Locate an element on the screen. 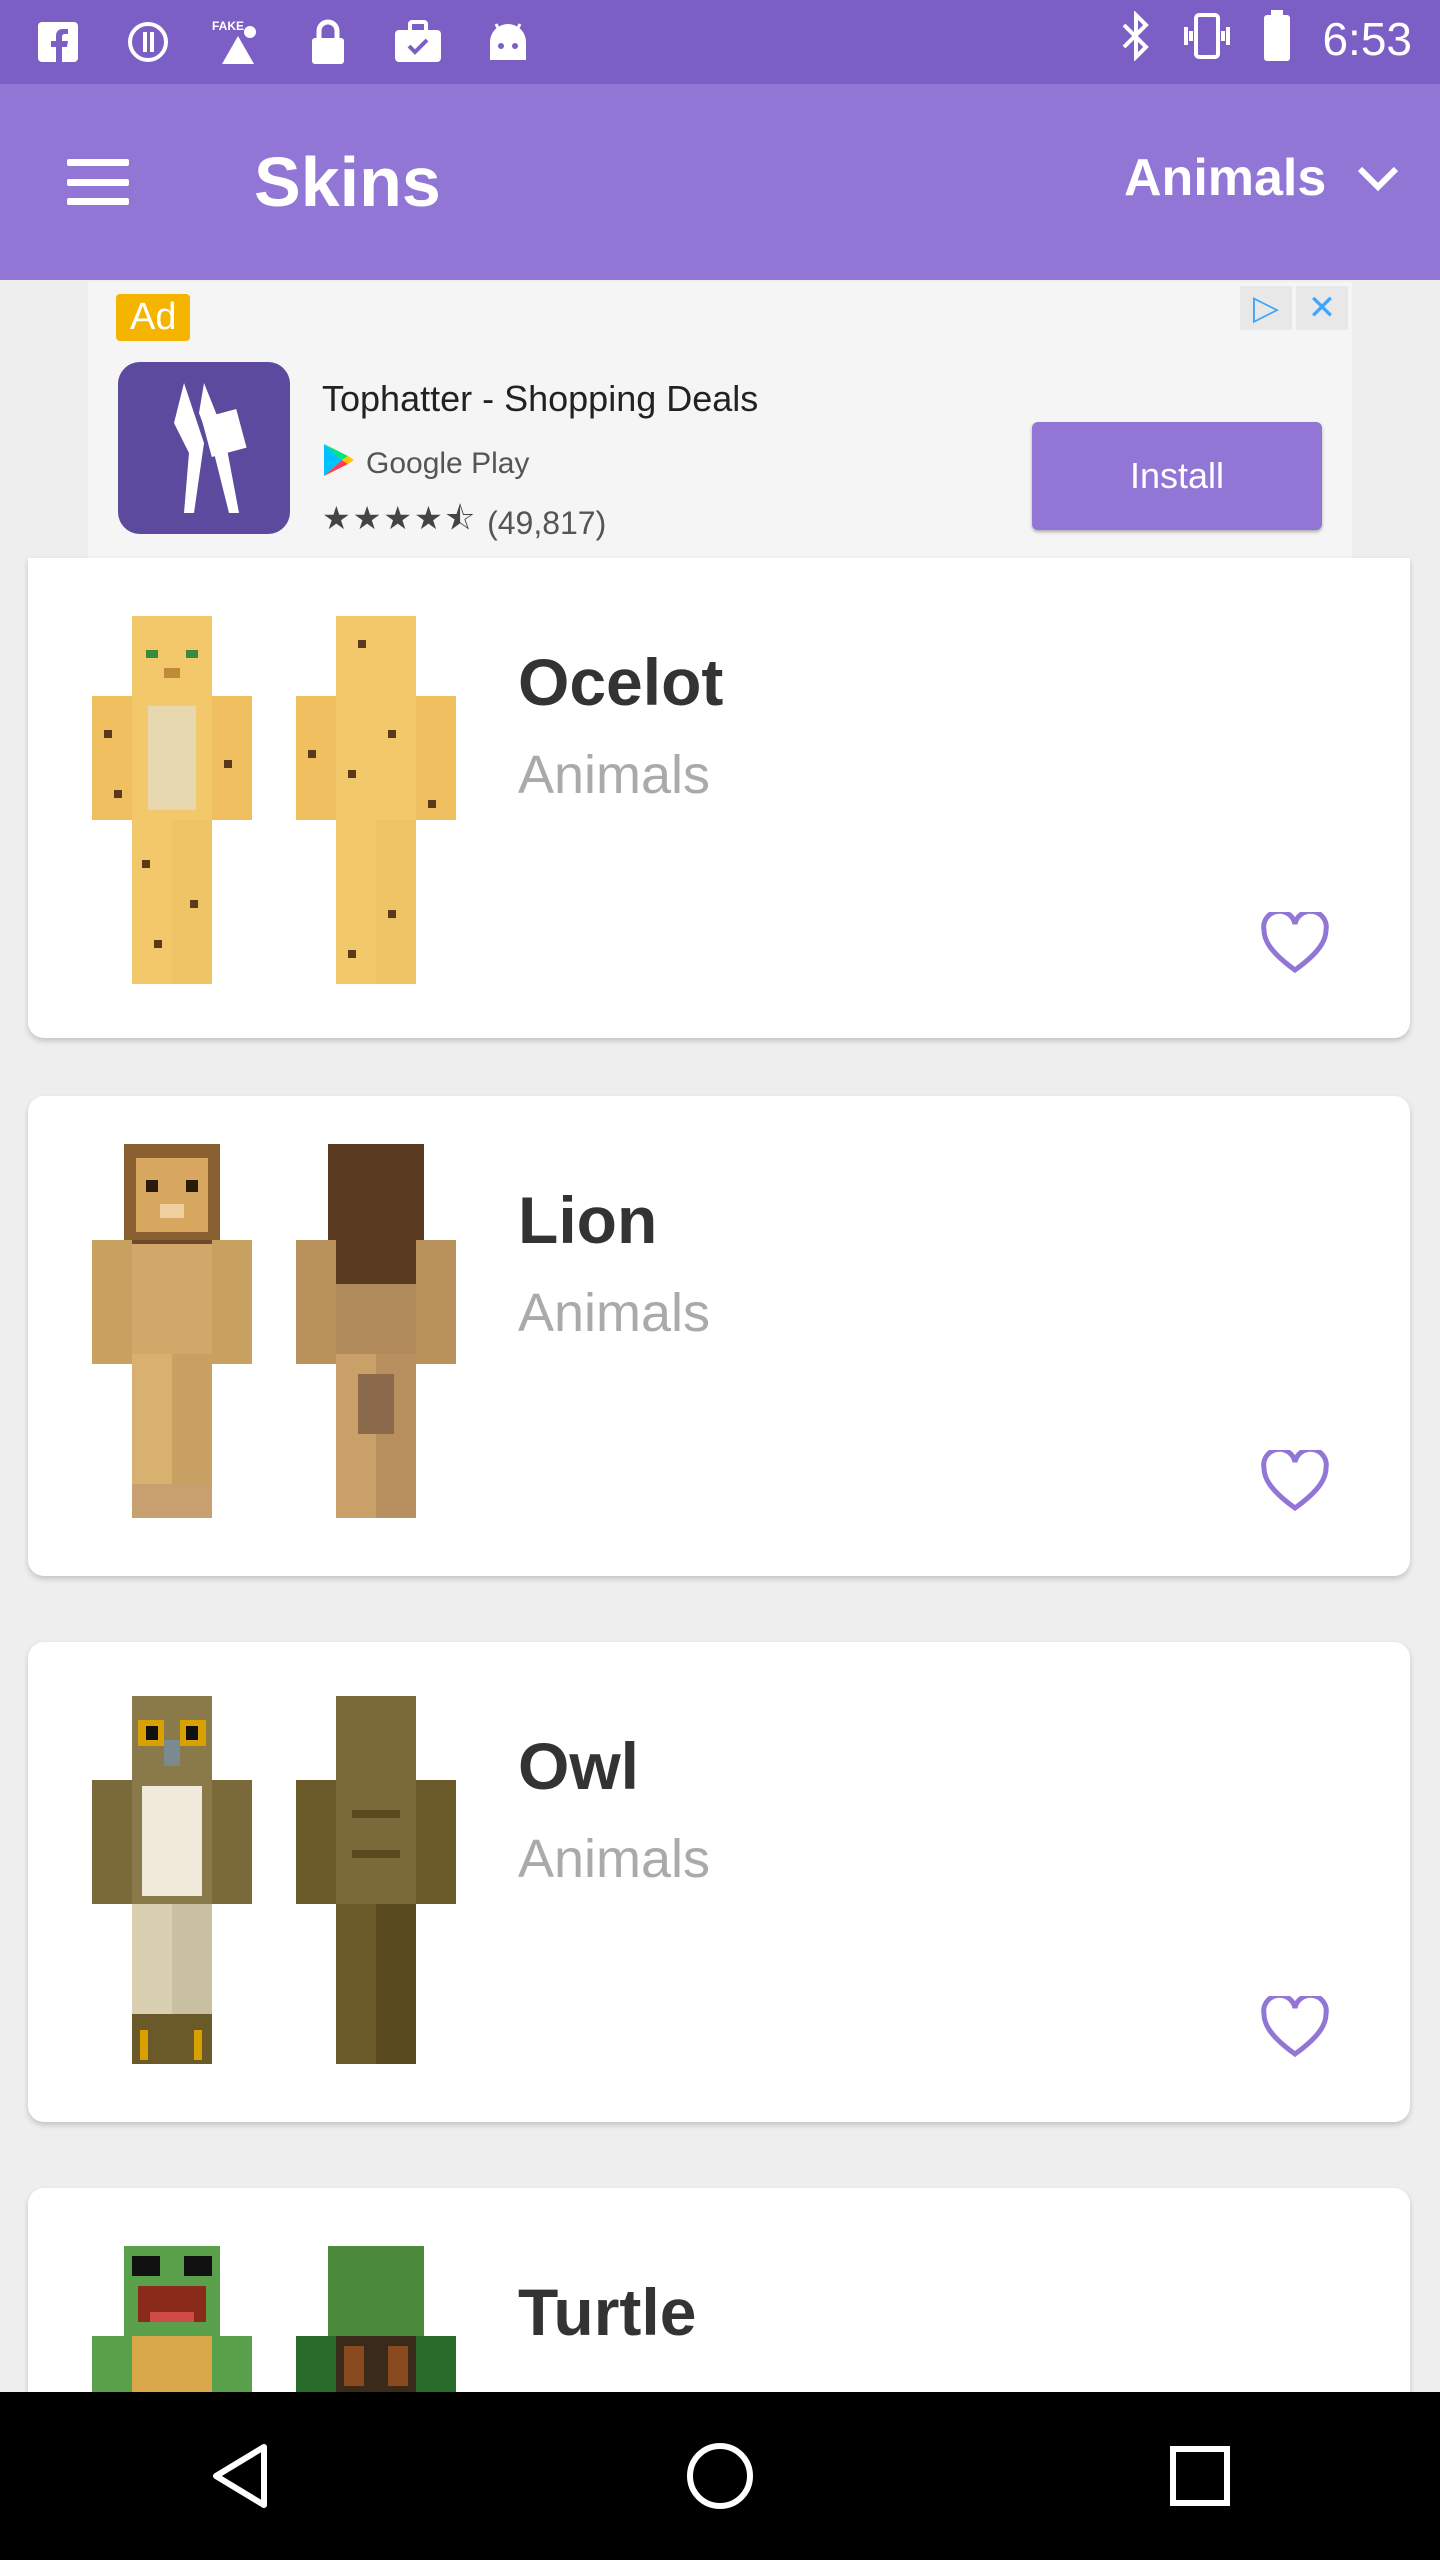 The height and width of the screenshot is (2560, 1440). page-title: Skins is located at coordinates (347, 182).